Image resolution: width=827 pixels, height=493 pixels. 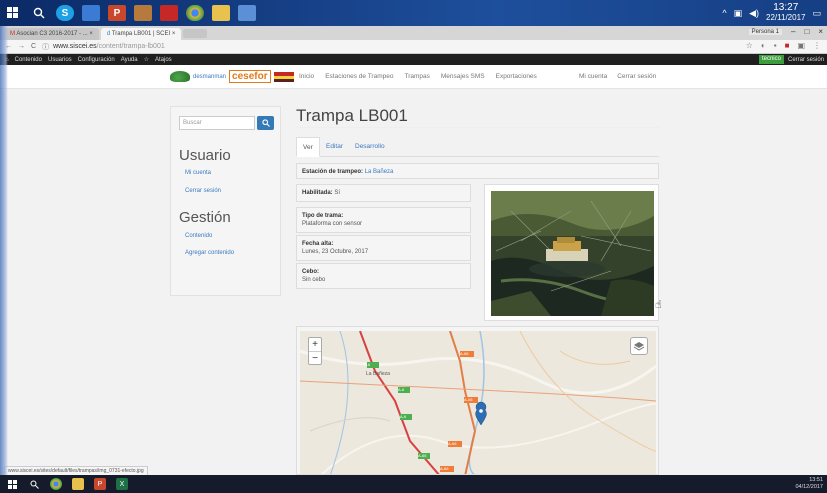 I want to click on search-button, so click(x=265, y=123).